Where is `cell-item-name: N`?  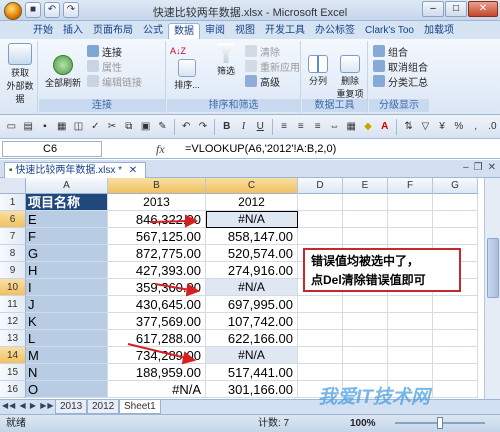
cell-item-name: N is located at coordinates (67, 372).